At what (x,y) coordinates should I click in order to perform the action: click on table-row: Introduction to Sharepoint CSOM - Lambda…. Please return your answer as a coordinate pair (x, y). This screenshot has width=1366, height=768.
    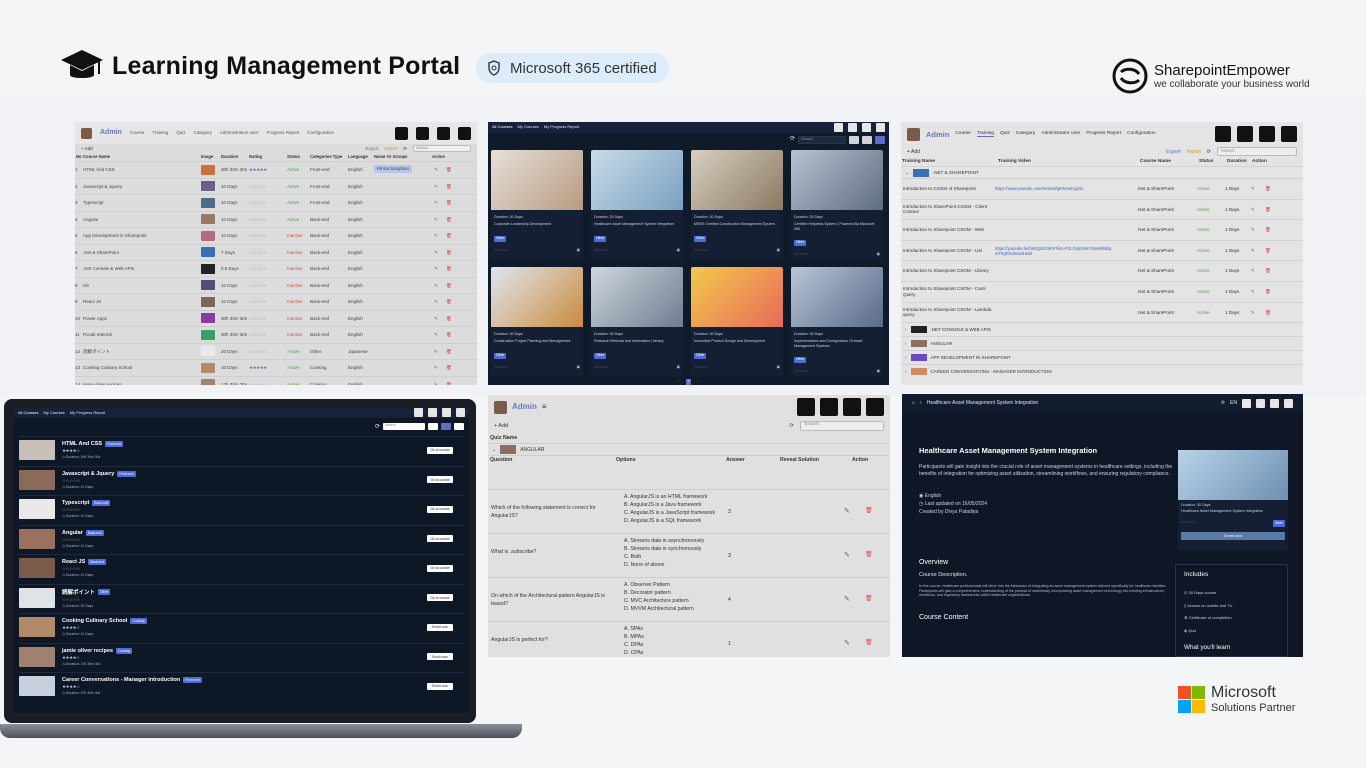
    Looking at the image, I should click on (1102, 312).